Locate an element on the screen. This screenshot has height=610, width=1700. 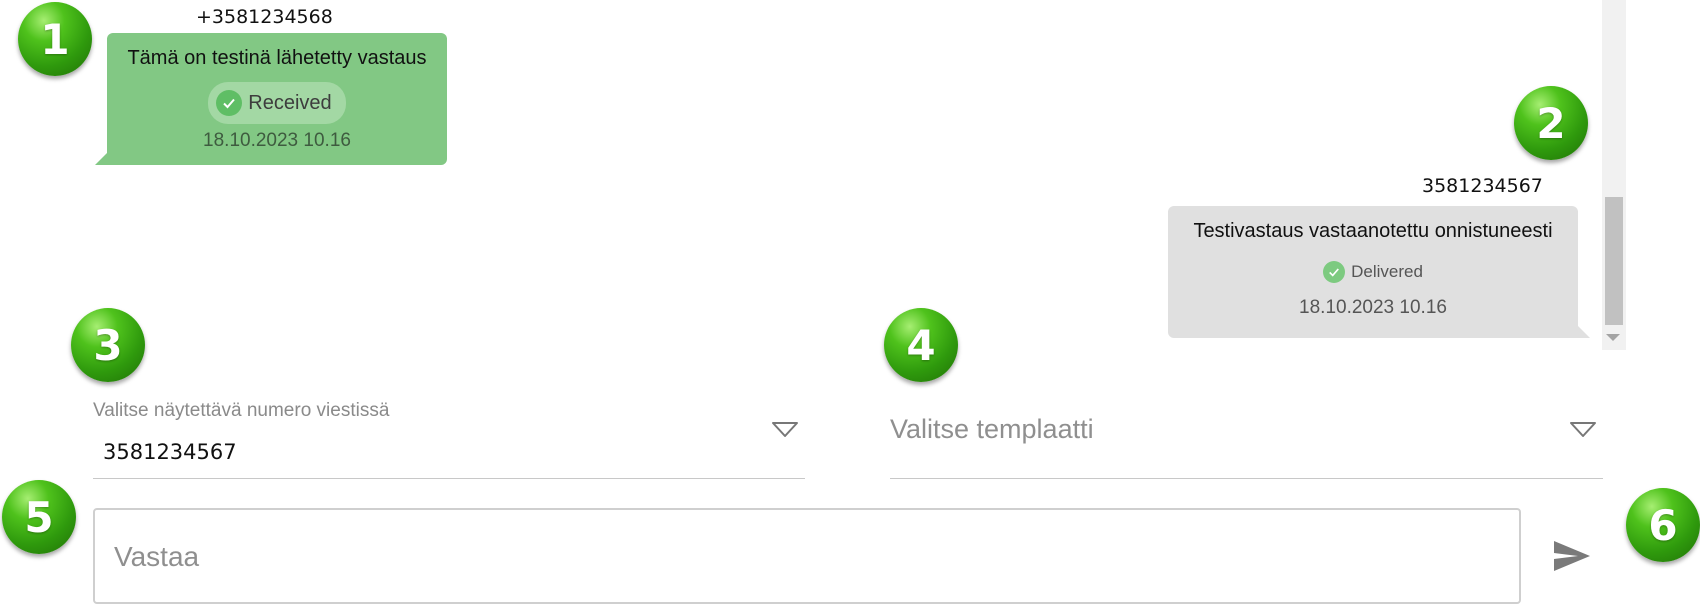
chat-scrollbar-thumb is located at coordinates (1614, 261).